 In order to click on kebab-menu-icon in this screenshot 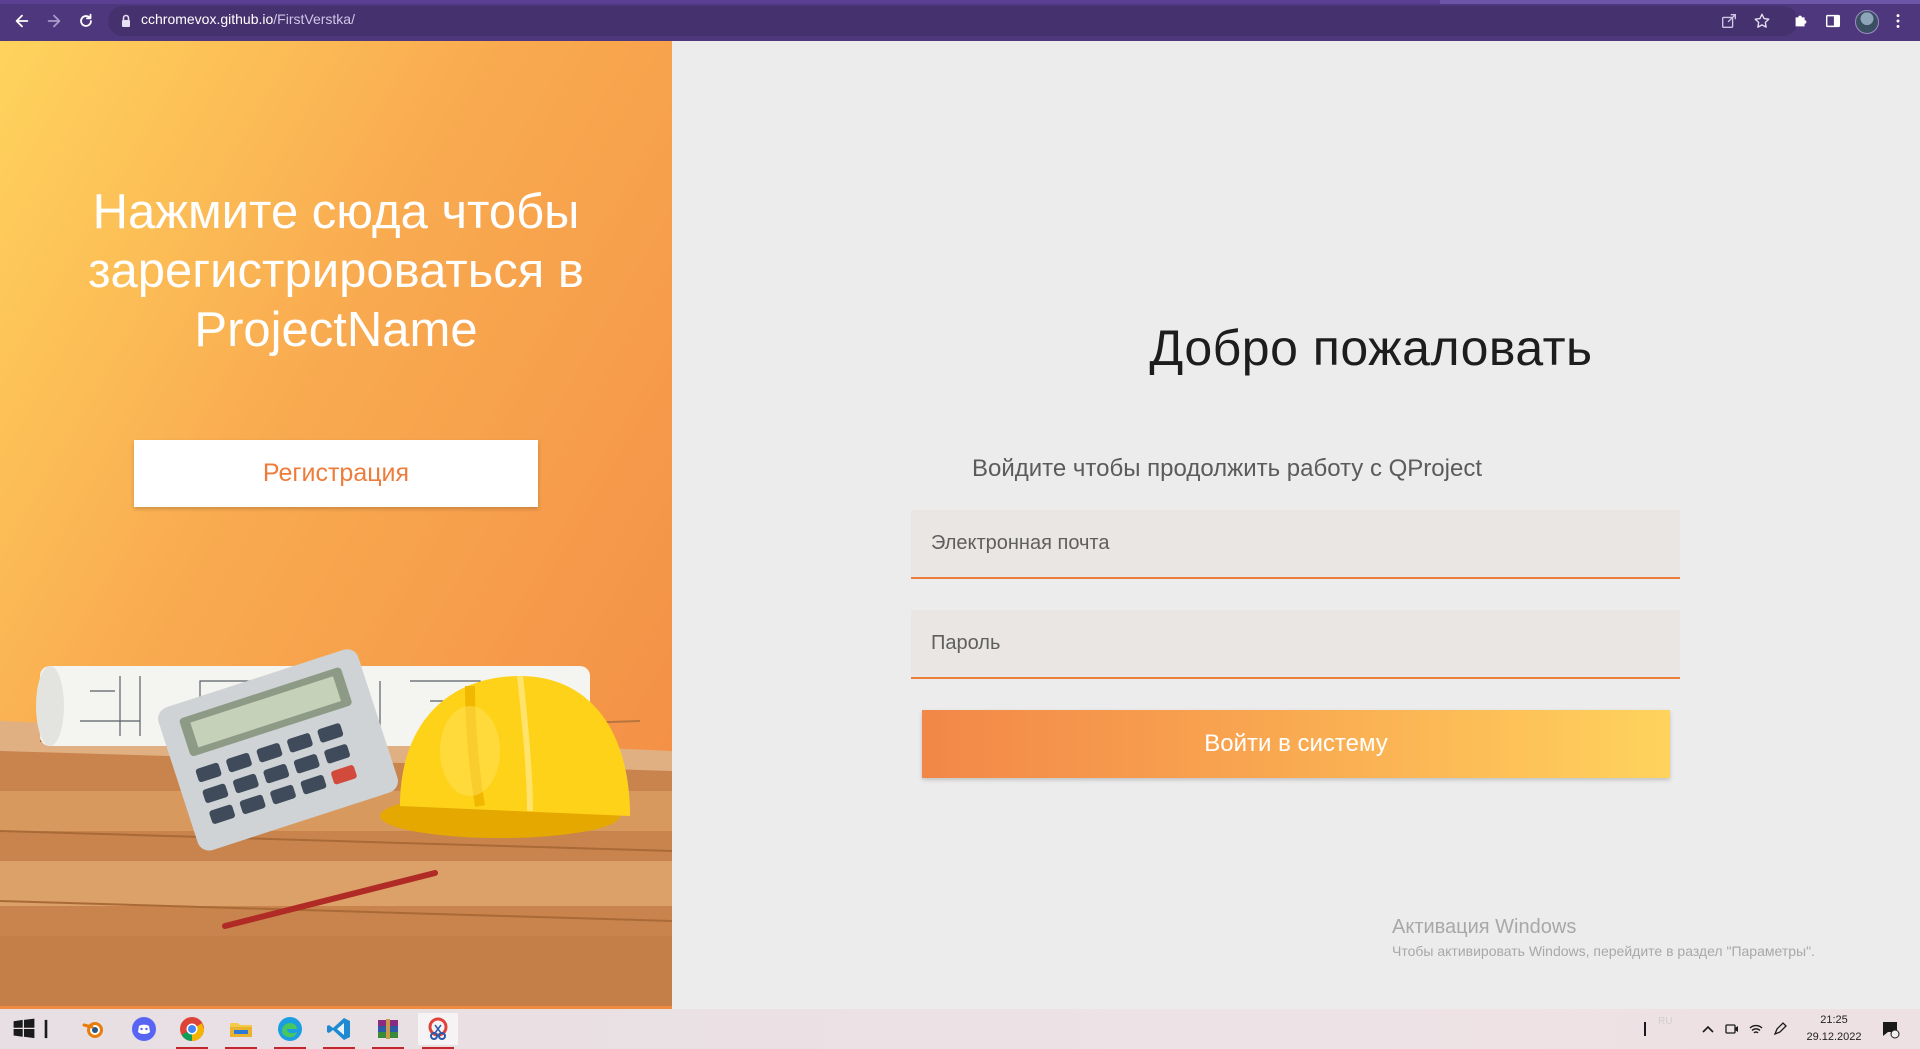, I will do `click(1898, 21)`.